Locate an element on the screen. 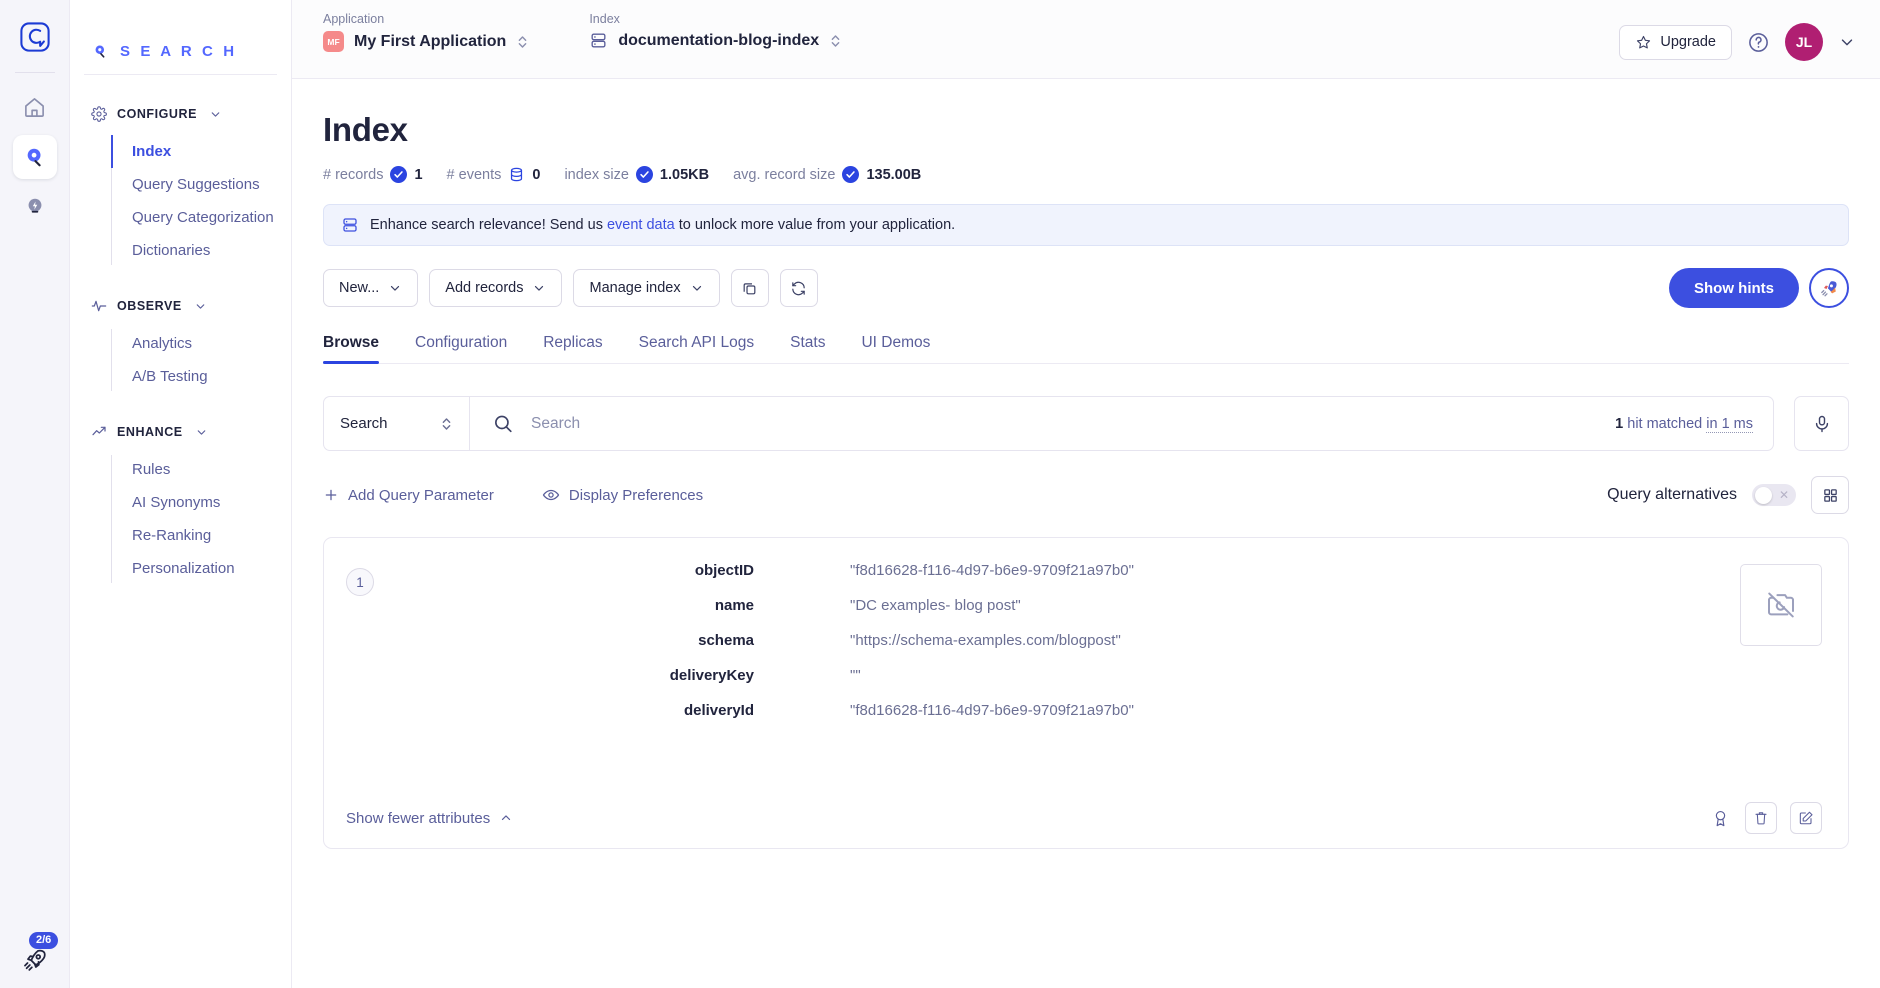  search-mode-select: Search is located at coordinates (396, 423).